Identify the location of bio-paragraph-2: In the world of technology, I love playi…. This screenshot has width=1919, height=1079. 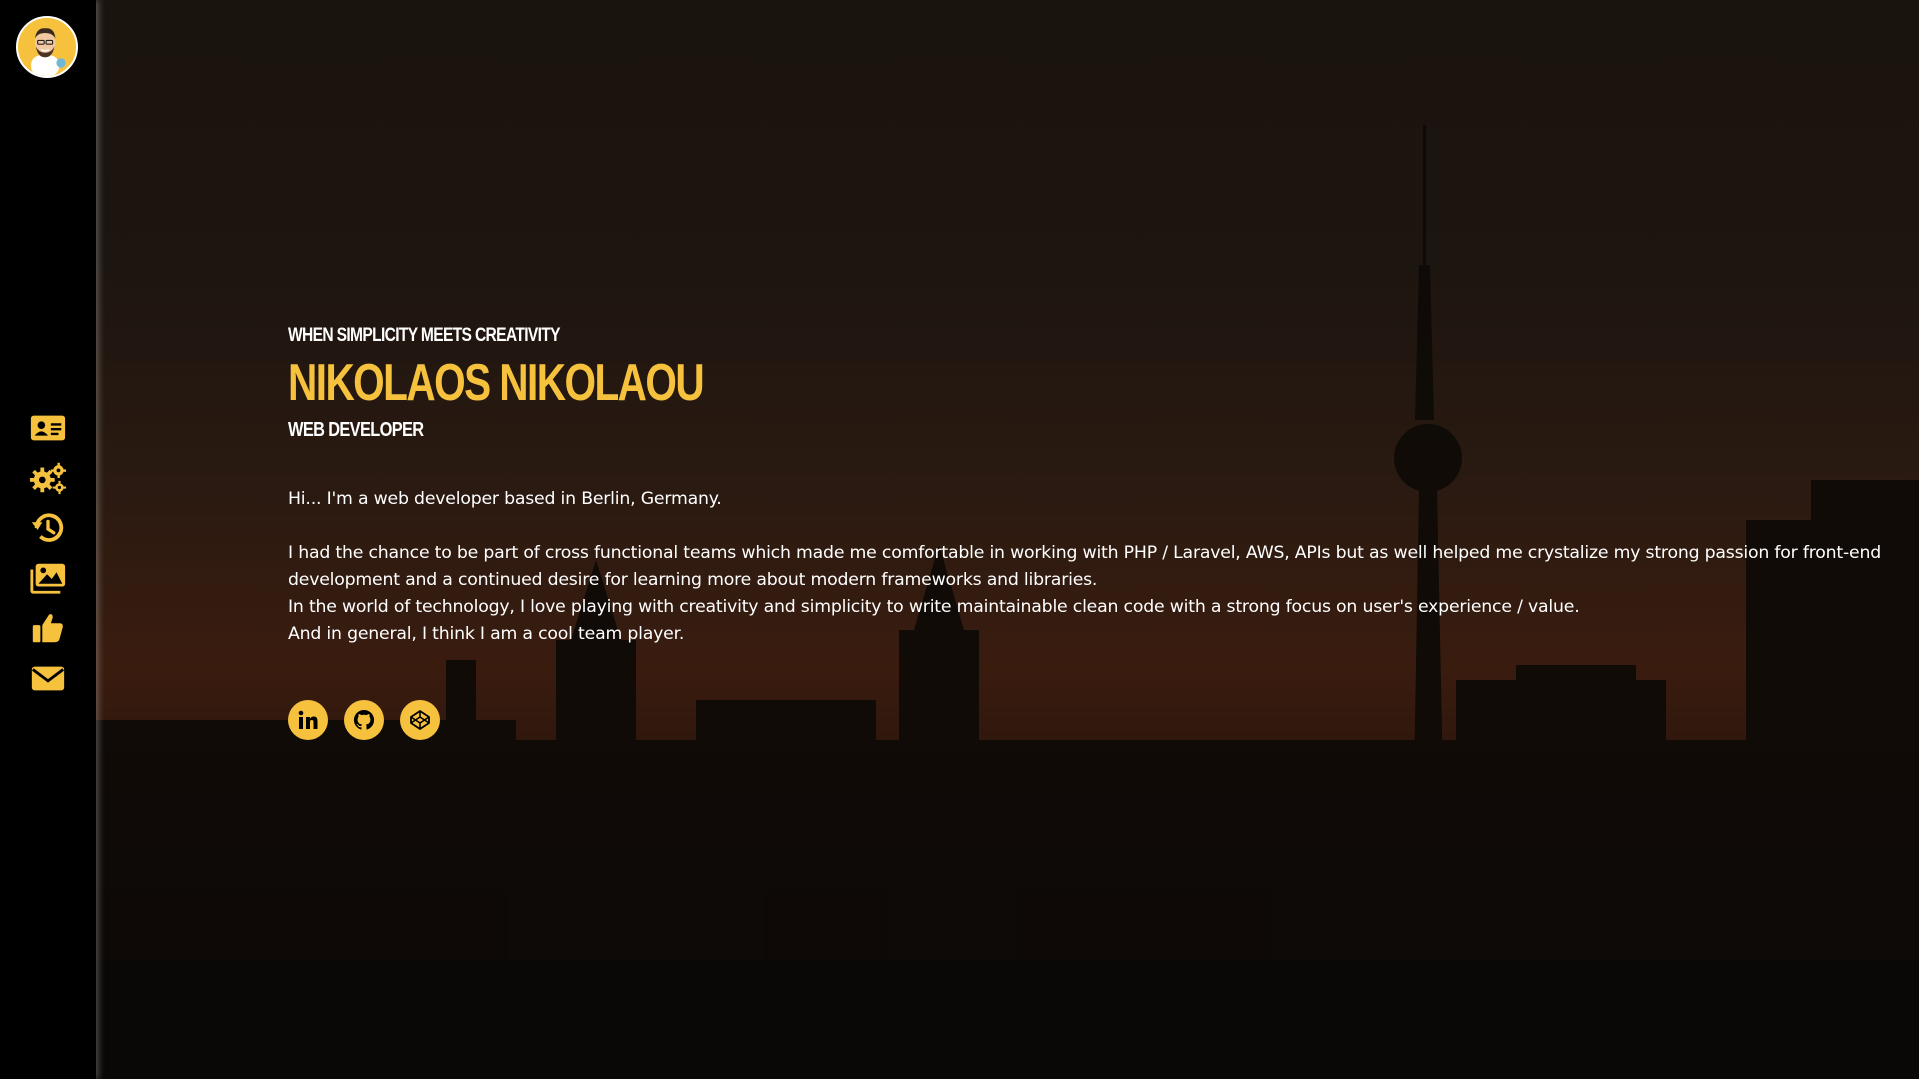
(934, 607).